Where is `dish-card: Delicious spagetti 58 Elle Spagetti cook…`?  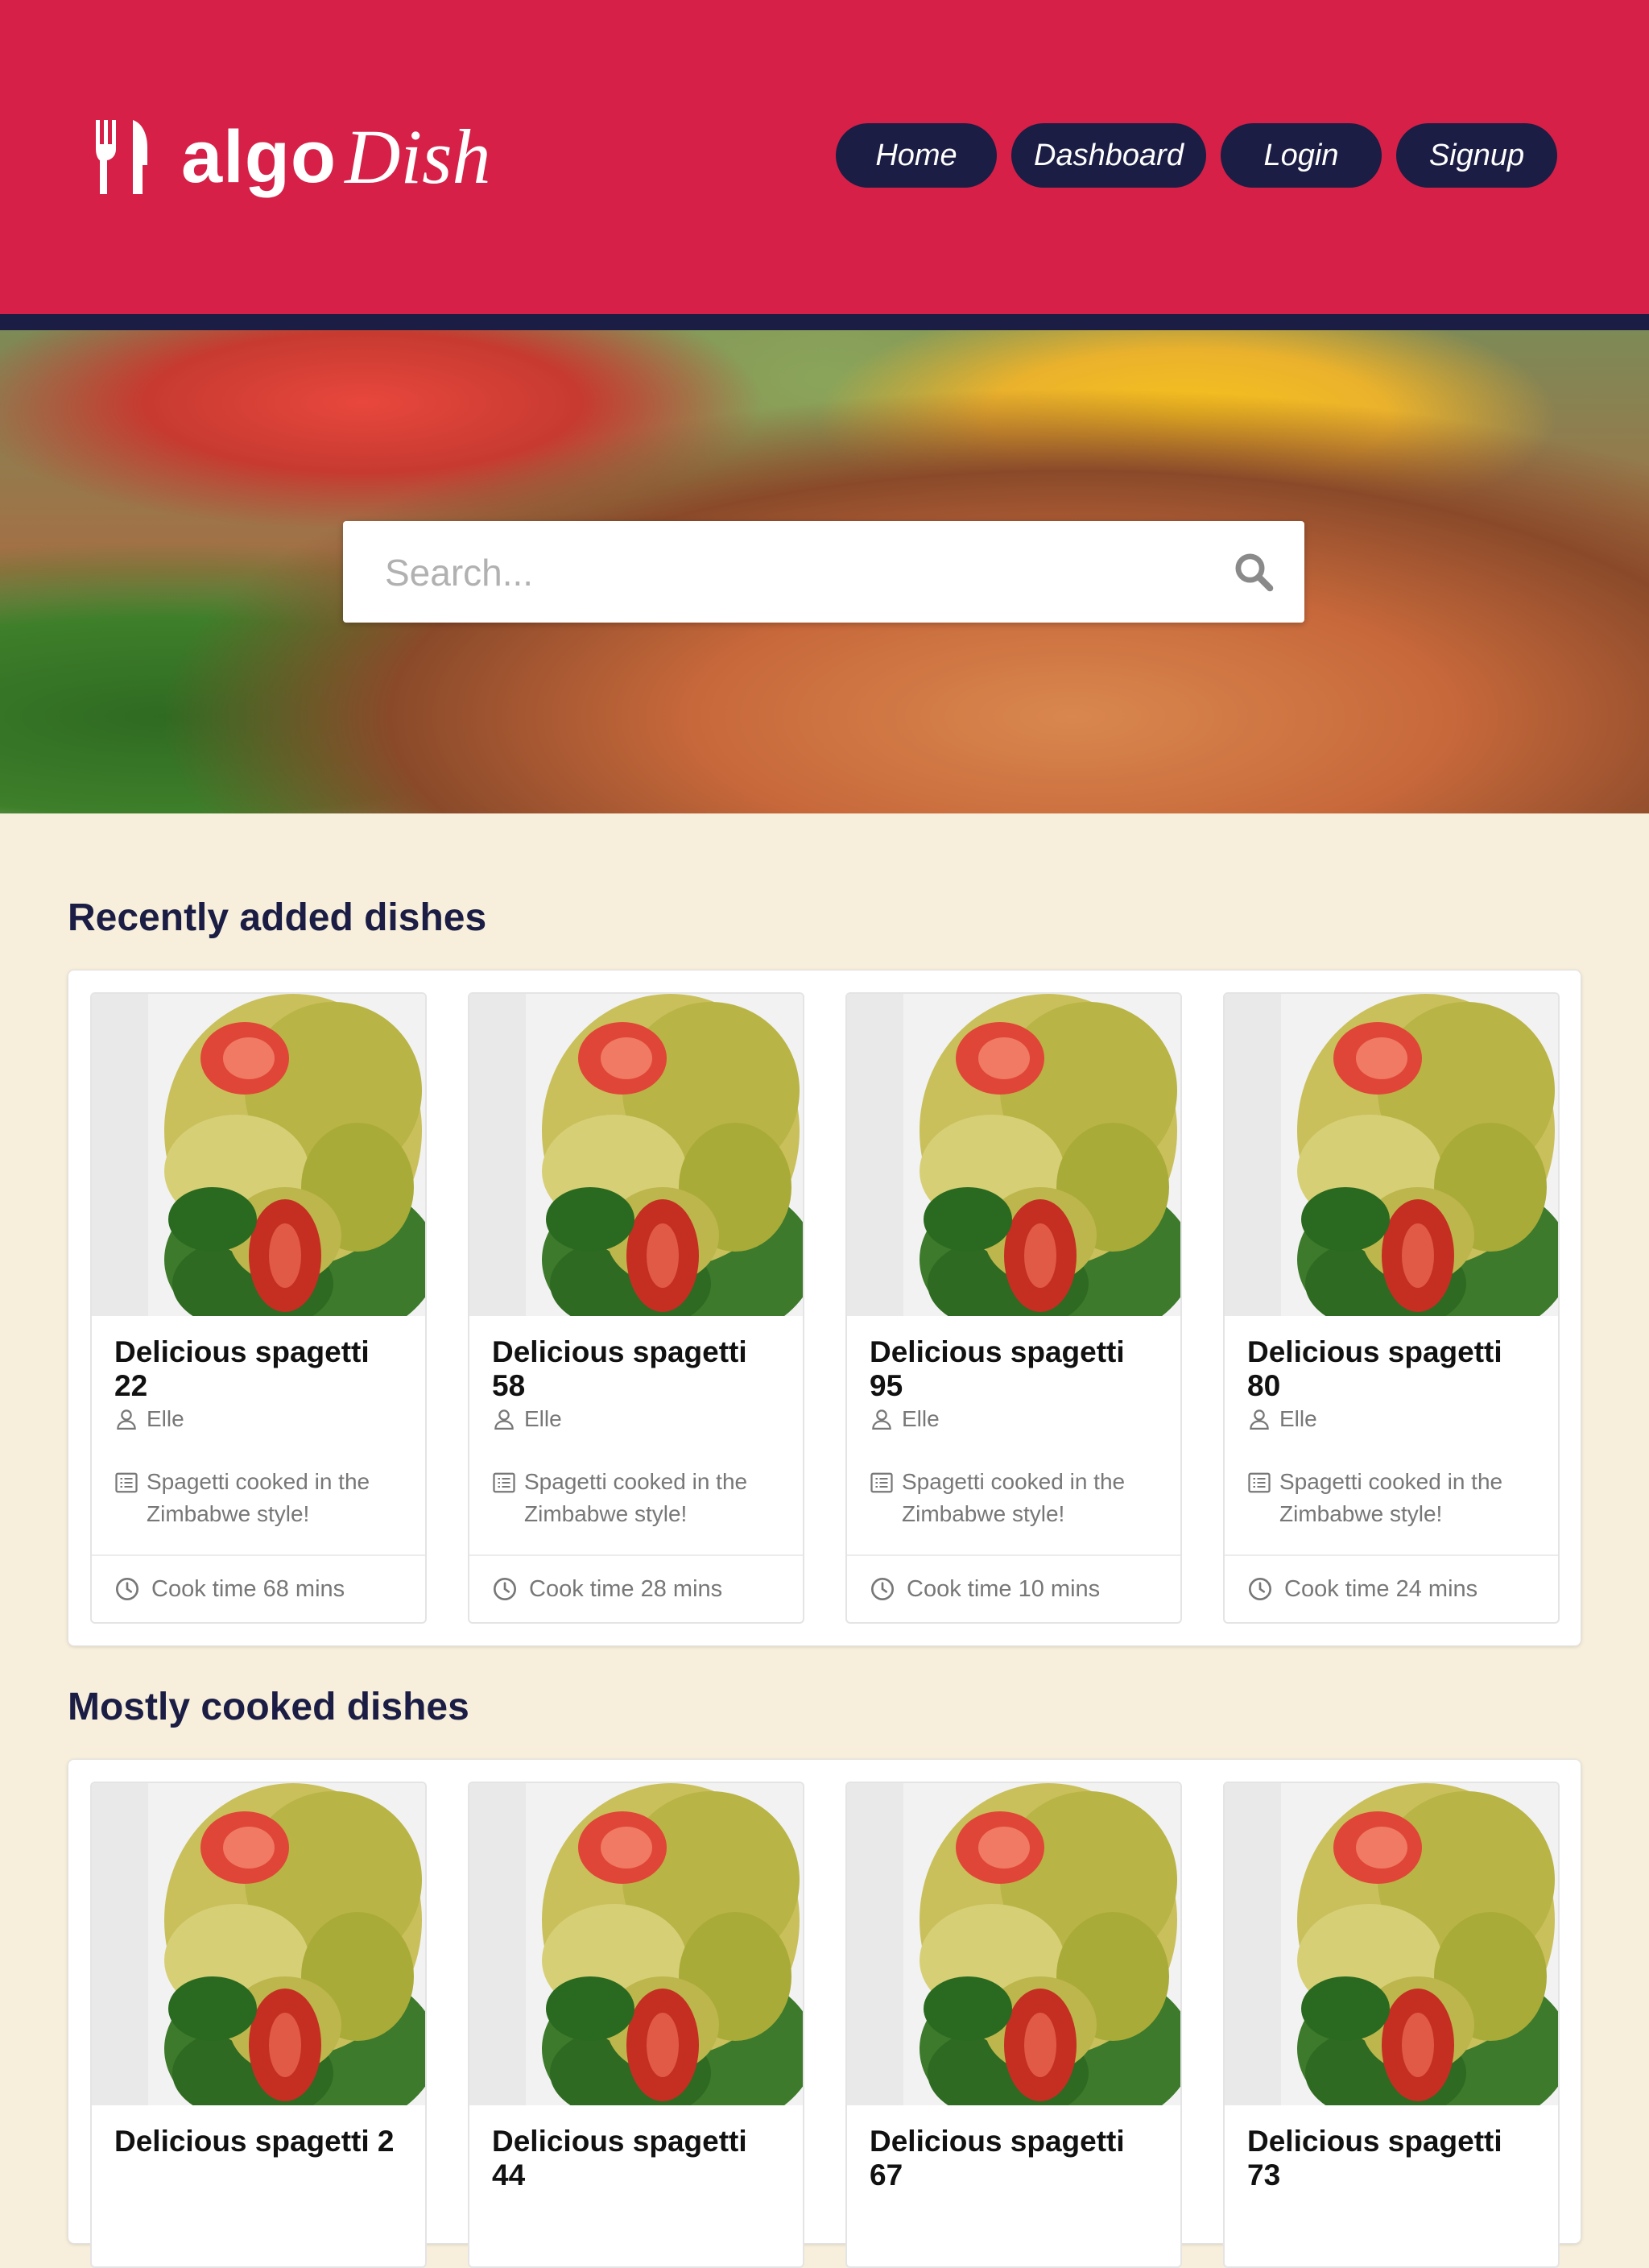
dish-card: Delicious spagetti 58 Elle Spagetti cook… is located at coordinates (636, 1308).